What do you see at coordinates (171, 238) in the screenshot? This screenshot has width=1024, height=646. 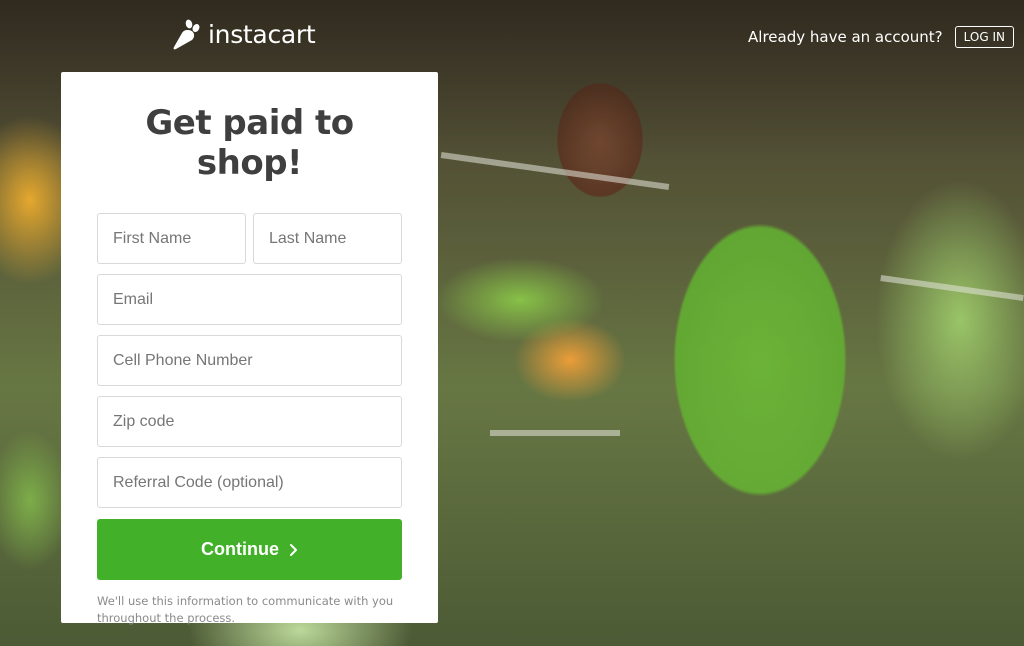 I see `first-name-input` at bounding box center [171, 238].